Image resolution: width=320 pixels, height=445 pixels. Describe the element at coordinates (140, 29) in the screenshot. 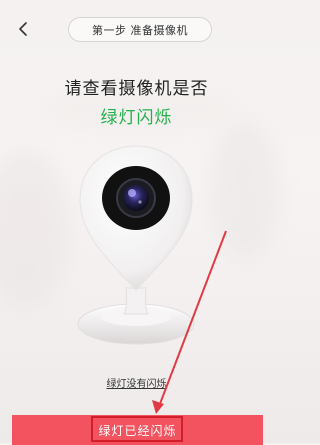

I see `step-title: 第一步 准备摄像机` at that location.